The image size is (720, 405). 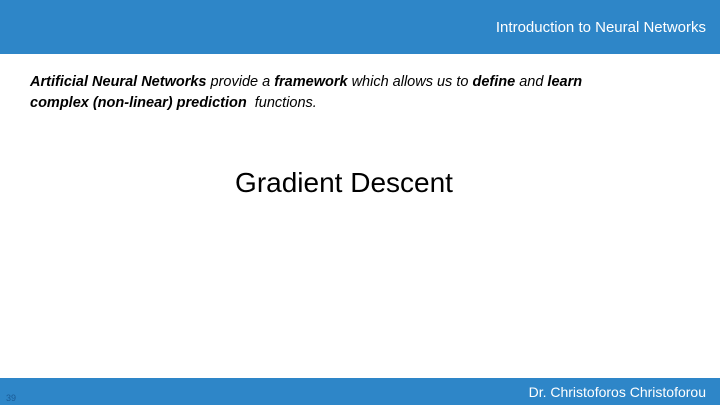 I want to click on intro-emphasis-define: define, so click(x=494, y=82).